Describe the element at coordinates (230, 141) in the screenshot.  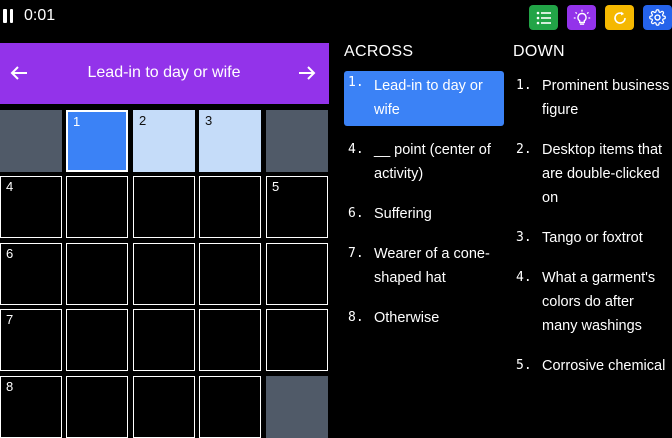
I see `grid-cell: 3` at that location.